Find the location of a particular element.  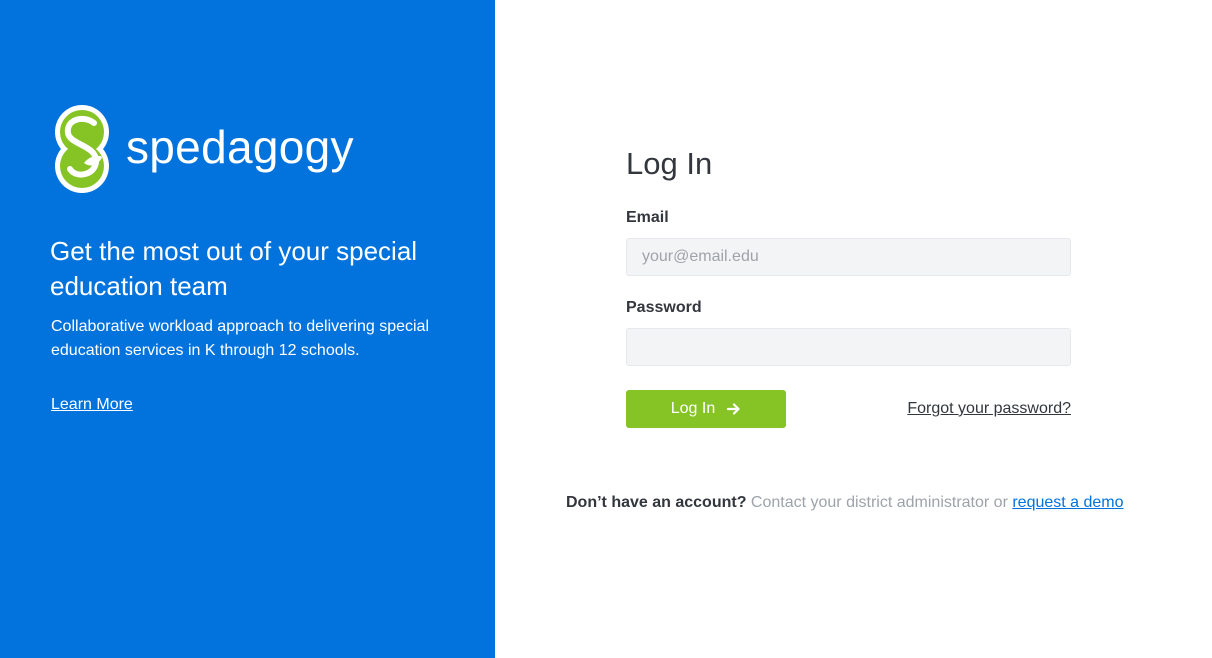

password-field is located at coordinates (848, 347).